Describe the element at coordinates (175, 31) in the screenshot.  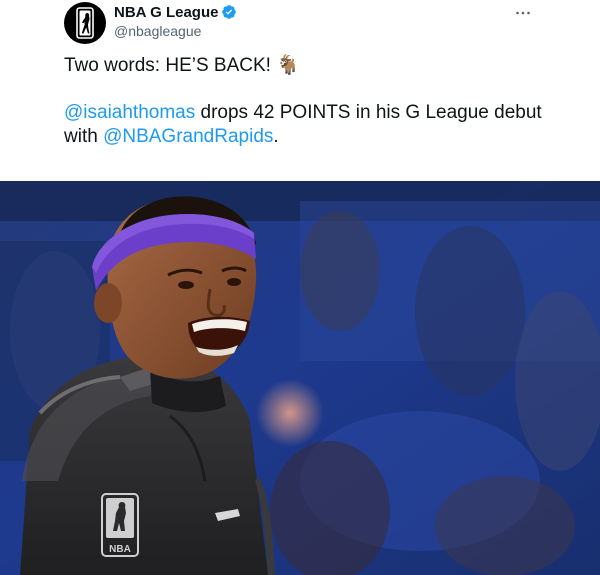
I see `handle: @nbagleague` at that location.